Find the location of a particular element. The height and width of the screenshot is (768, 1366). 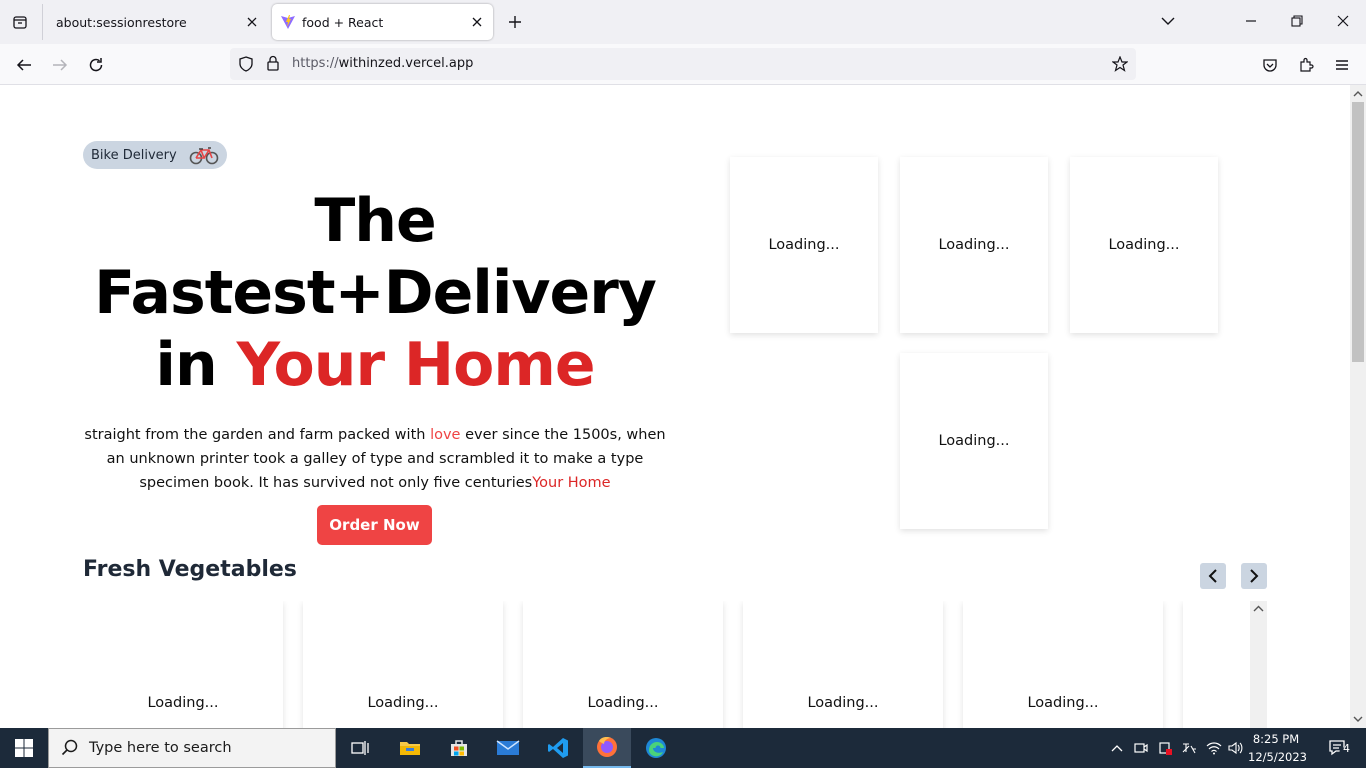

language-button is located at coordinates (1189, 748).